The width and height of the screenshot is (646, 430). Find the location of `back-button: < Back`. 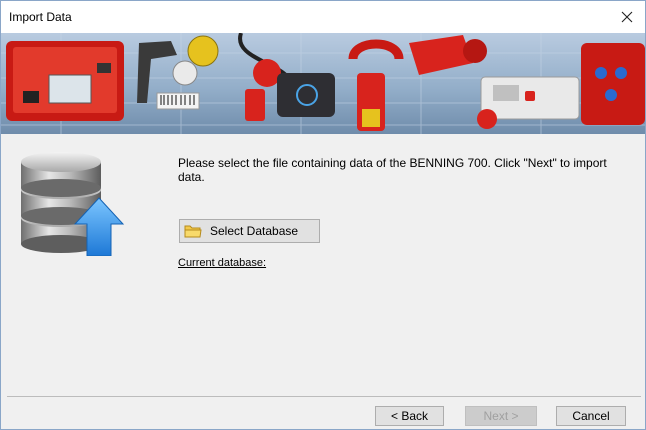

back-button: < Back is located at coordinates (409, 416).